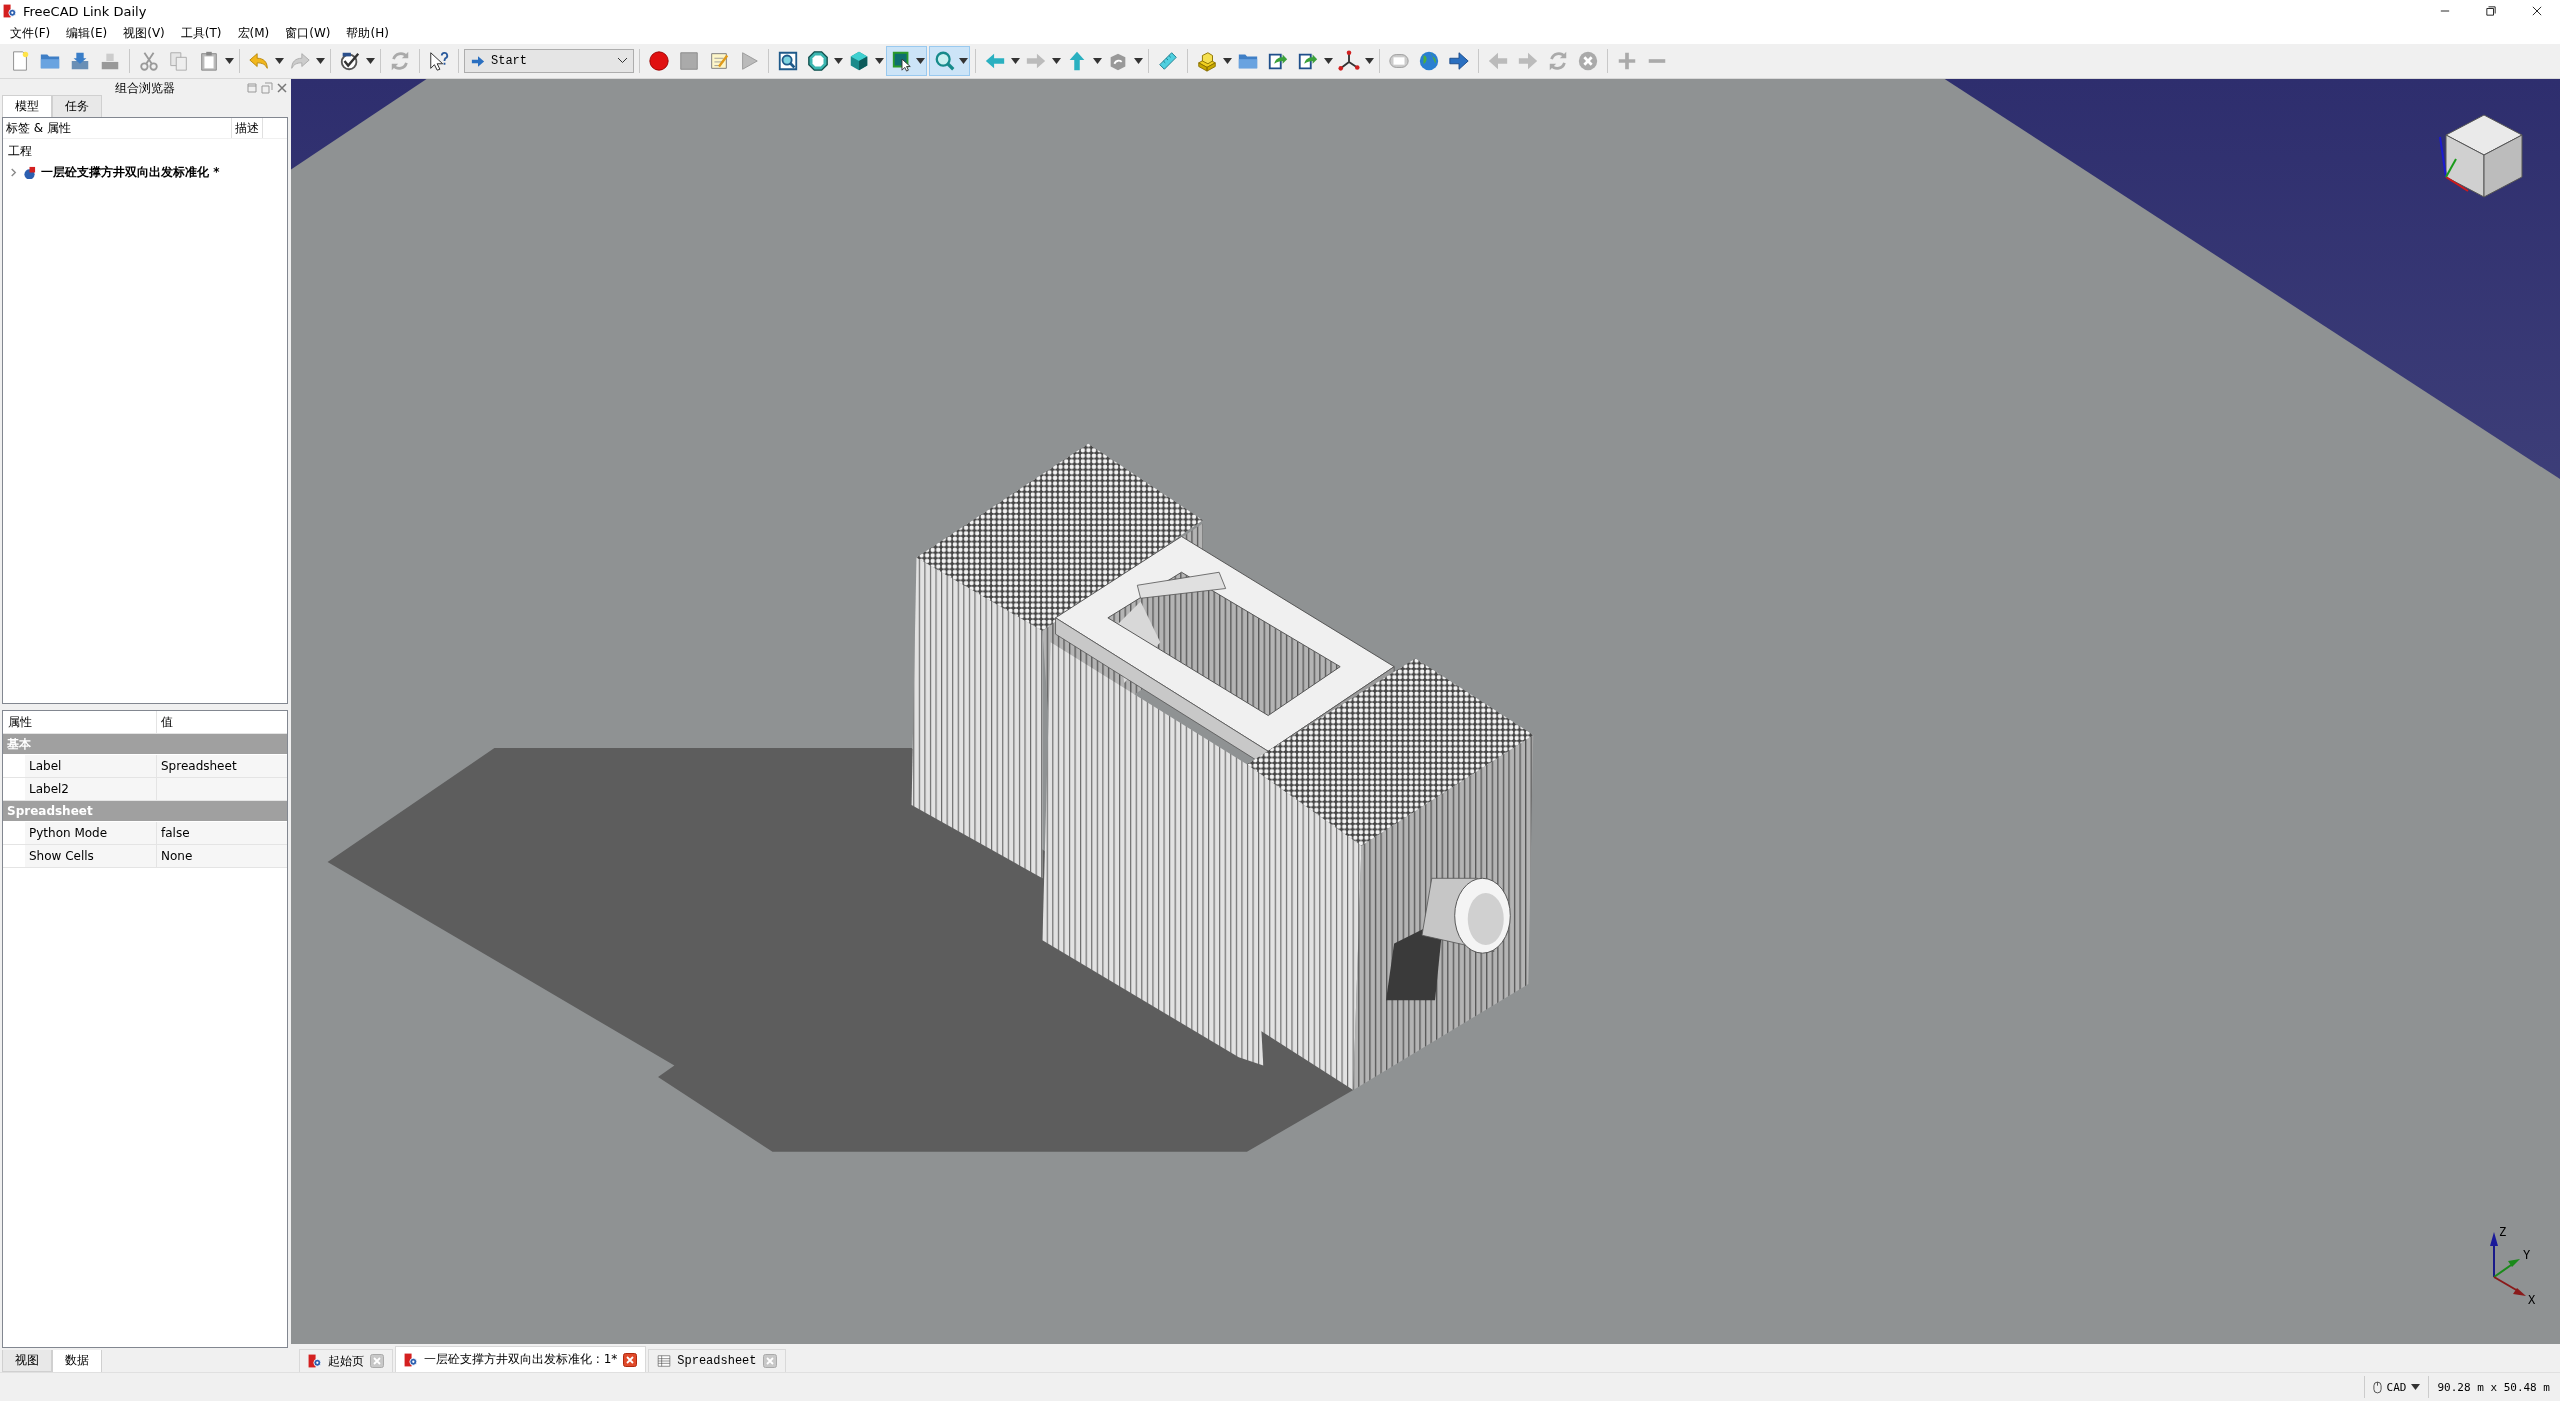 The width and height of the screenshot is (2560, 1401). I want to click on view-menu-icon, so click(818, 61).